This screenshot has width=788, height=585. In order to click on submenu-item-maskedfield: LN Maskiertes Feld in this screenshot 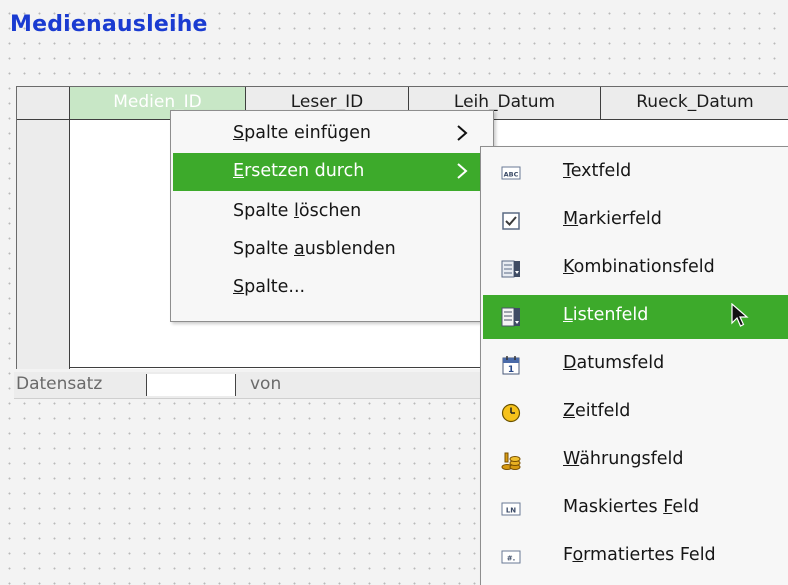, I will do `click(635, 509)`.